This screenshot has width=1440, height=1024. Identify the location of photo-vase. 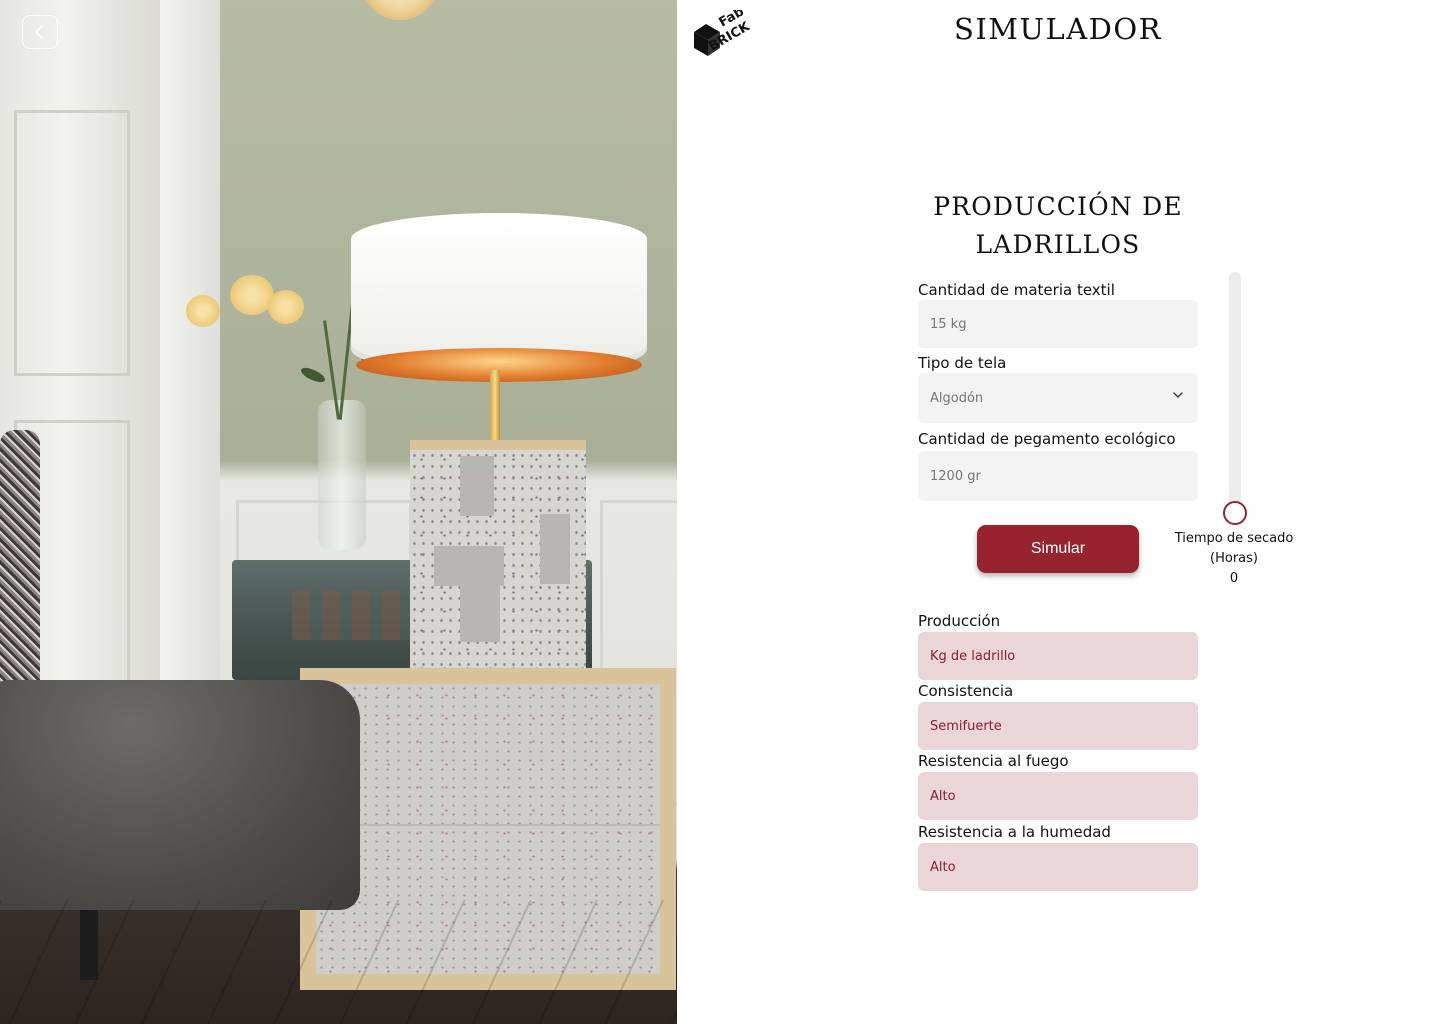
(342, 475).